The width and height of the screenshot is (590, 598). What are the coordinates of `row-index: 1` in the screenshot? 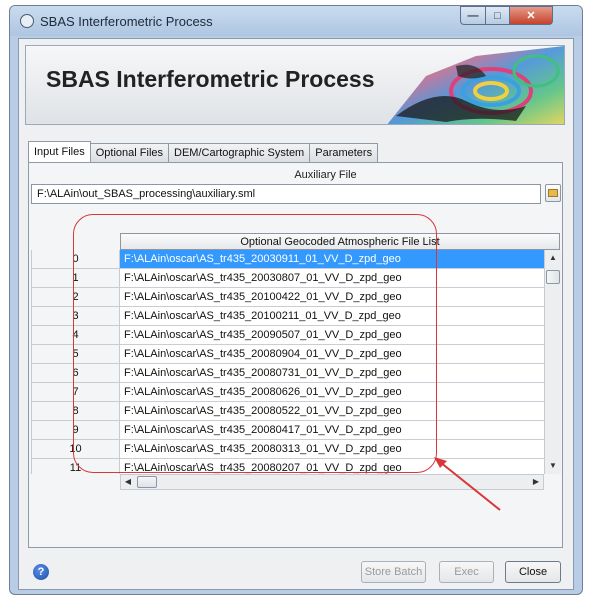 It's located at (75, 278).